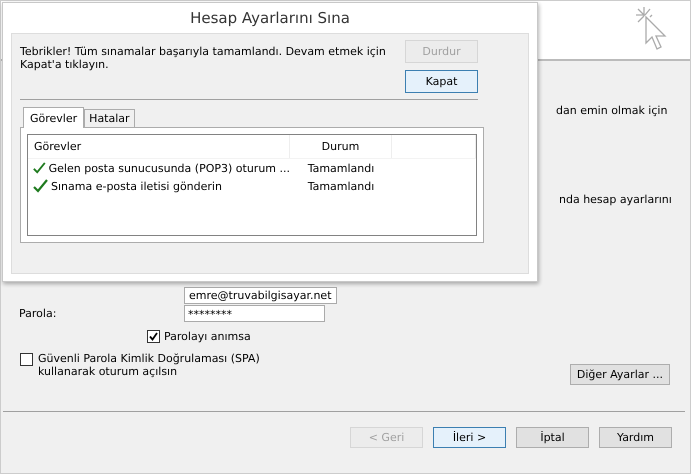 The image size is (691, 474). I want to click on checkbox-label: Güvenli Parola Kimlik Doğrulaması (SPA) kullanarak oturum açılsın, so click(149, 365).